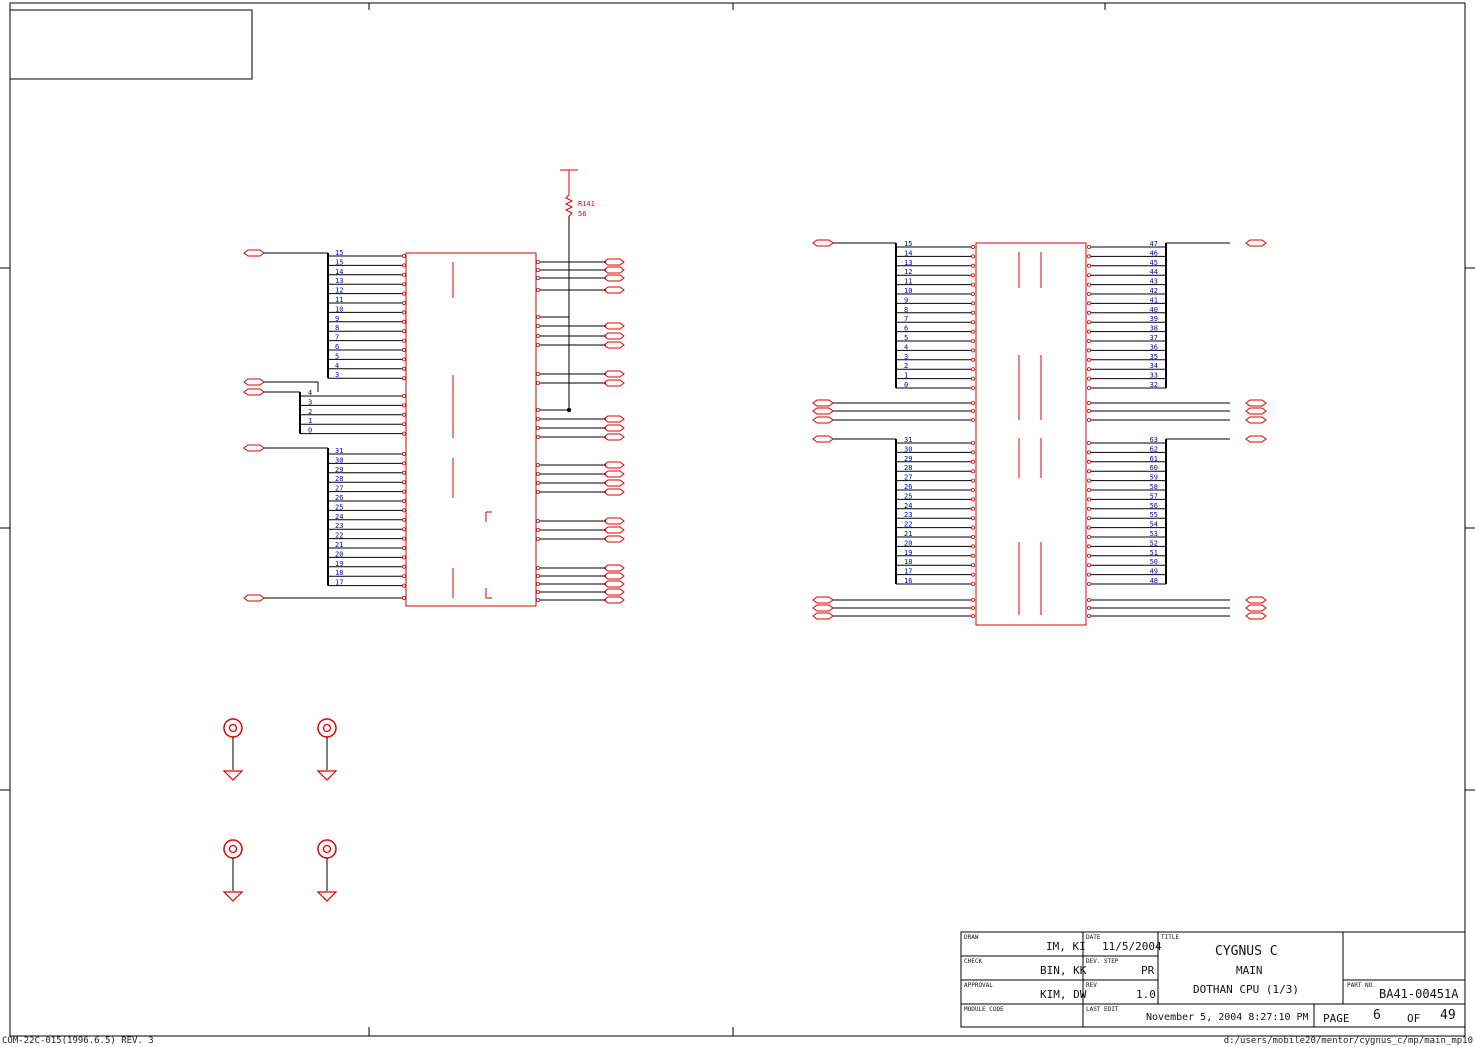 The height and width of the screenshot is (1047, 1475). Describe the element at coordinates (908, 515) in the screenshot. I see `right-pin-label: 23` at that location.